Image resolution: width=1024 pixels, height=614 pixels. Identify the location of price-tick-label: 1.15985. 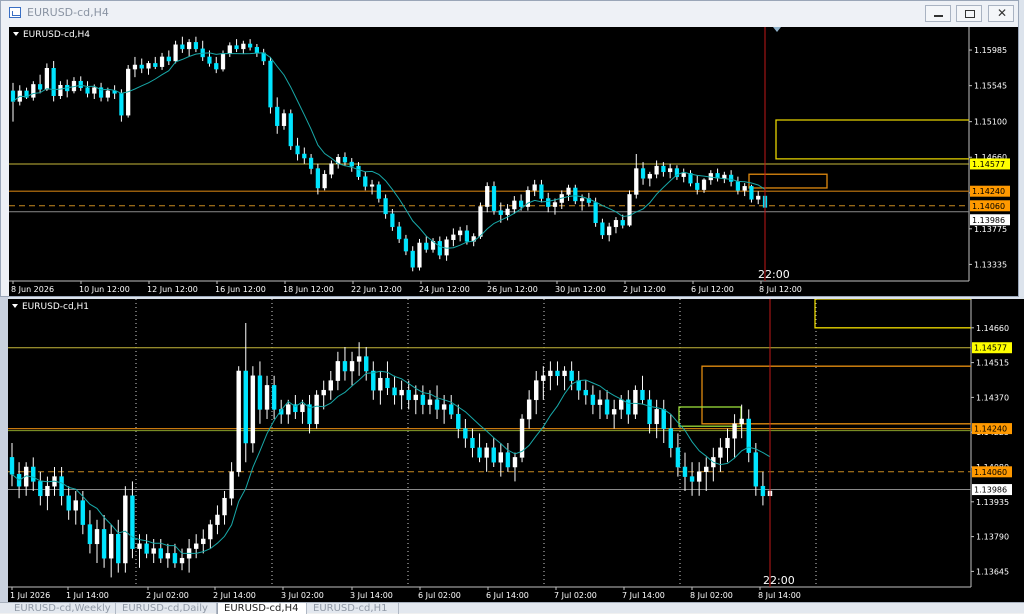
(990, 50).